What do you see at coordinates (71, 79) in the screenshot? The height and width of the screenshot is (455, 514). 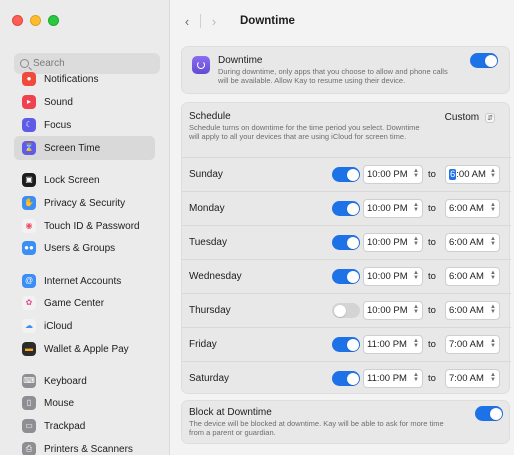 I see `sidebar-item-label: Notifications` at bounding box center [71, 79].